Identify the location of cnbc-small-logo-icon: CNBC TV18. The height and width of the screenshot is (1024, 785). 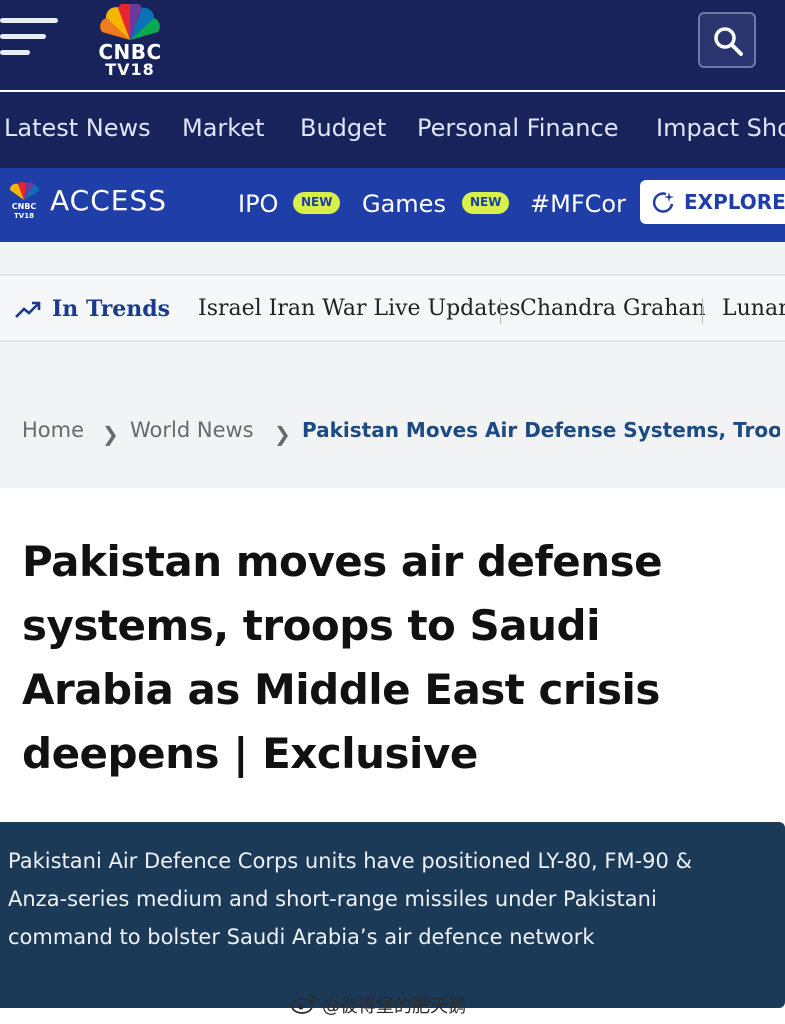
(24, 202).